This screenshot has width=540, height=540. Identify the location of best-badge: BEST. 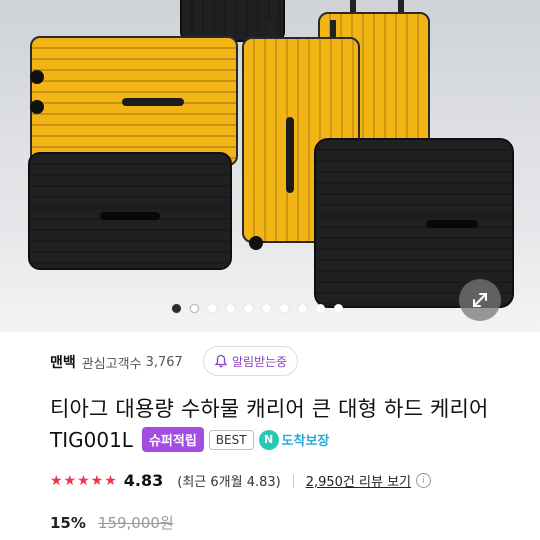
(231, 439).